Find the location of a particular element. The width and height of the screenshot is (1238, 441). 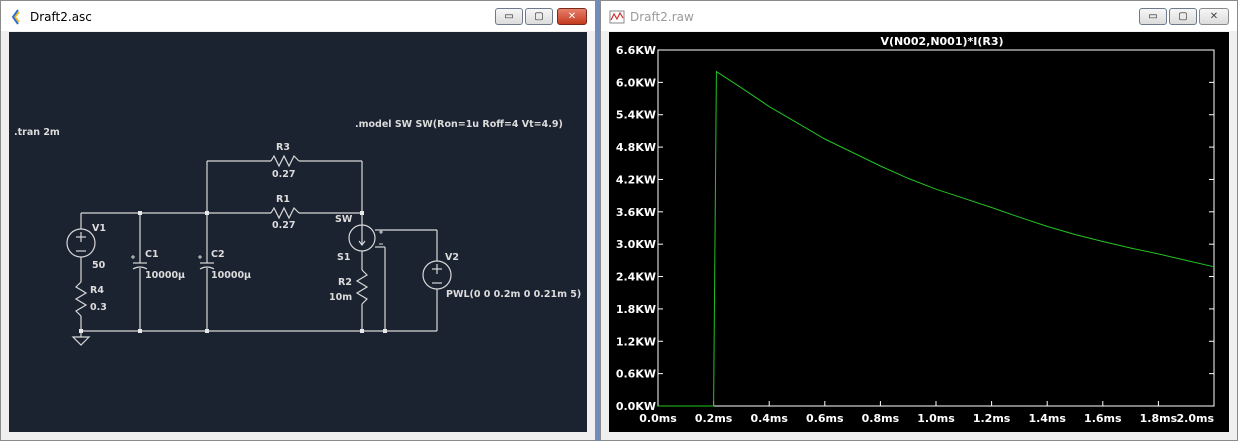

ltspice-icon is located at coordinates (15, 17).